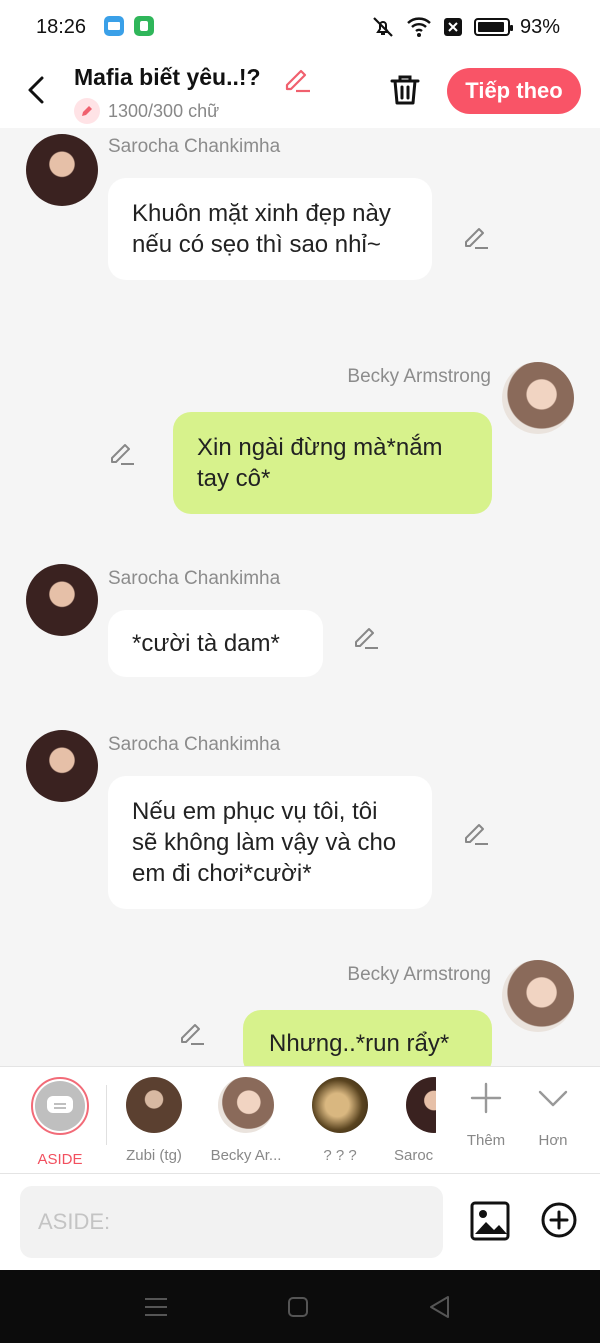 The height and width of the screenshot is (1343, 600). I want to click on word-count: 1300/300 chữ, so click(146, 111).